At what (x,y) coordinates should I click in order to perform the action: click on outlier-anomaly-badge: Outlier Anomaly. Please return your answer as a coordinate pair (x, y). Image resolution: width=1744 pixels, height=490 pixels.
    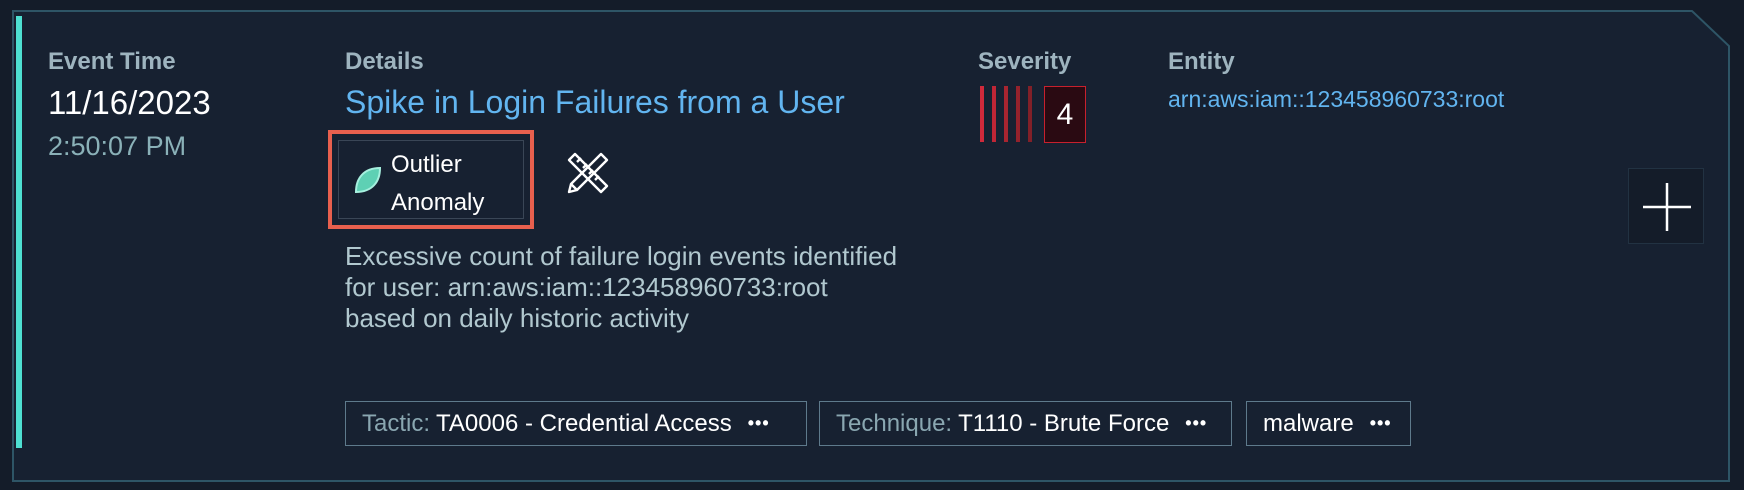
    Looking at the image, I should click on (431, 179).